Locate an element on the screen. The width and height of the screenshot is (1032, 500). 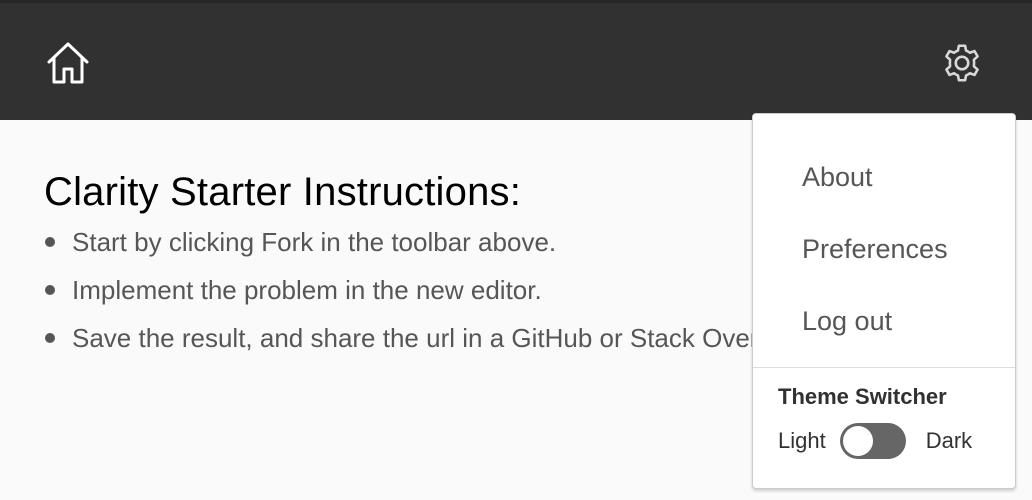
gear-icon is located at coordinates (962, 63).